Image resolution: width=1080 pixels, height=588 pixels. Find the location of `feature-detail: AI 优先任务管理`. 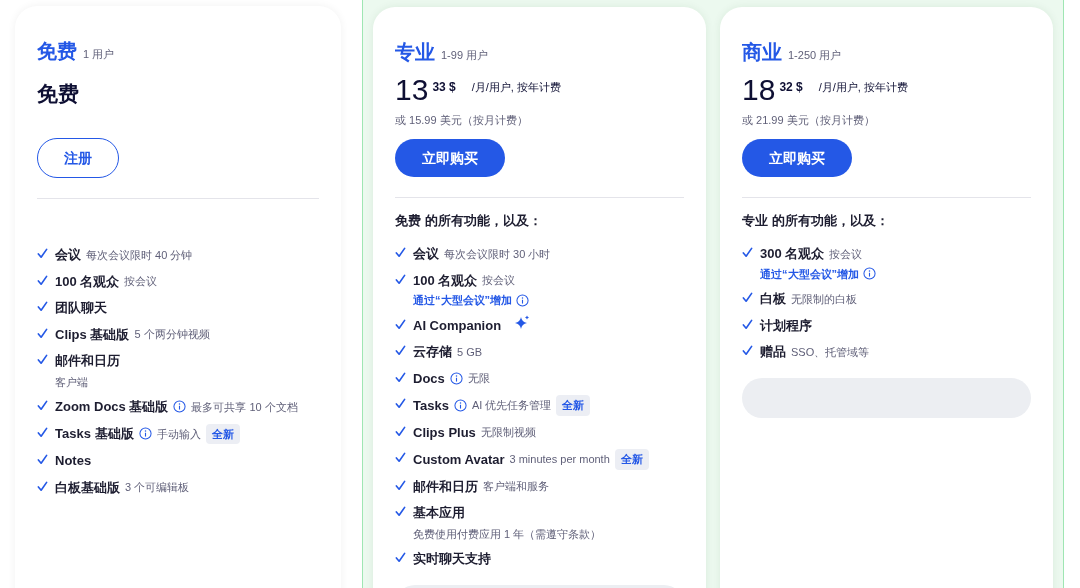

feature-detail: AI 优先任务管理 is located at coordinates (511, 405).